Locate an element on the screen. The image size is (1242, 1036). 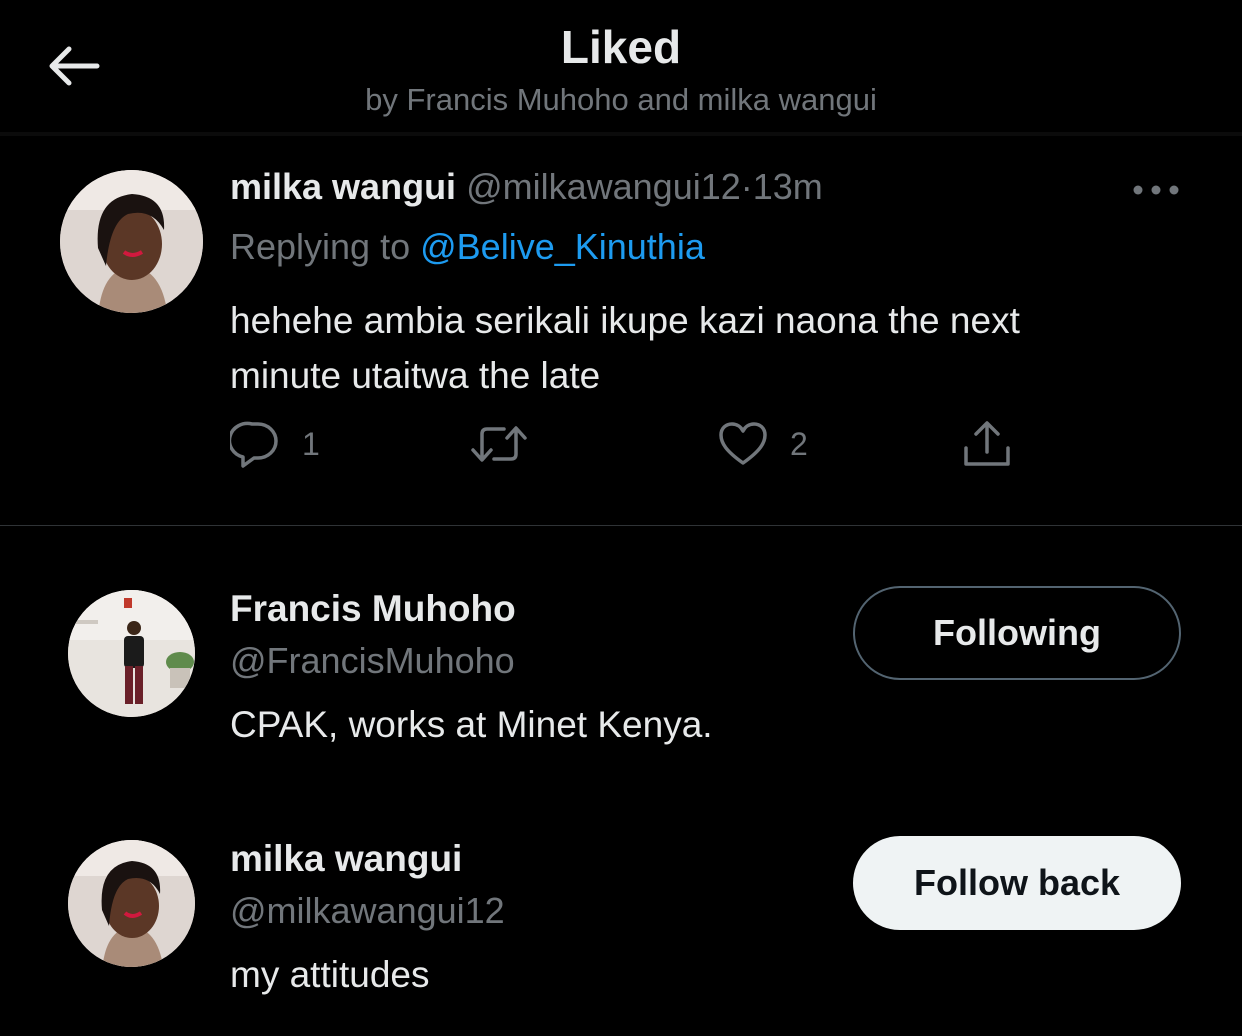
user-name: Francis Muhoho is located at coordinates (373, 609).